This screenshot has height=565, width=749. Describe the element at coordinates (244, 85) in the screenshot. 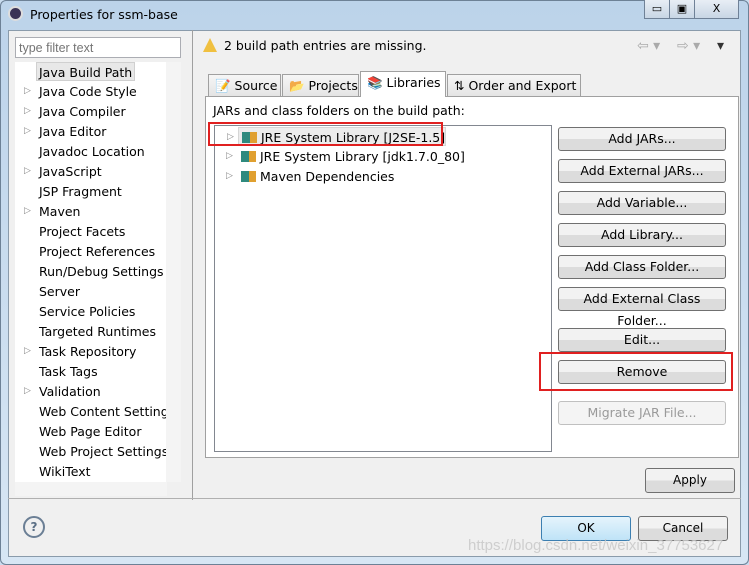

I see `tab-source: 📝 Source` at that location.